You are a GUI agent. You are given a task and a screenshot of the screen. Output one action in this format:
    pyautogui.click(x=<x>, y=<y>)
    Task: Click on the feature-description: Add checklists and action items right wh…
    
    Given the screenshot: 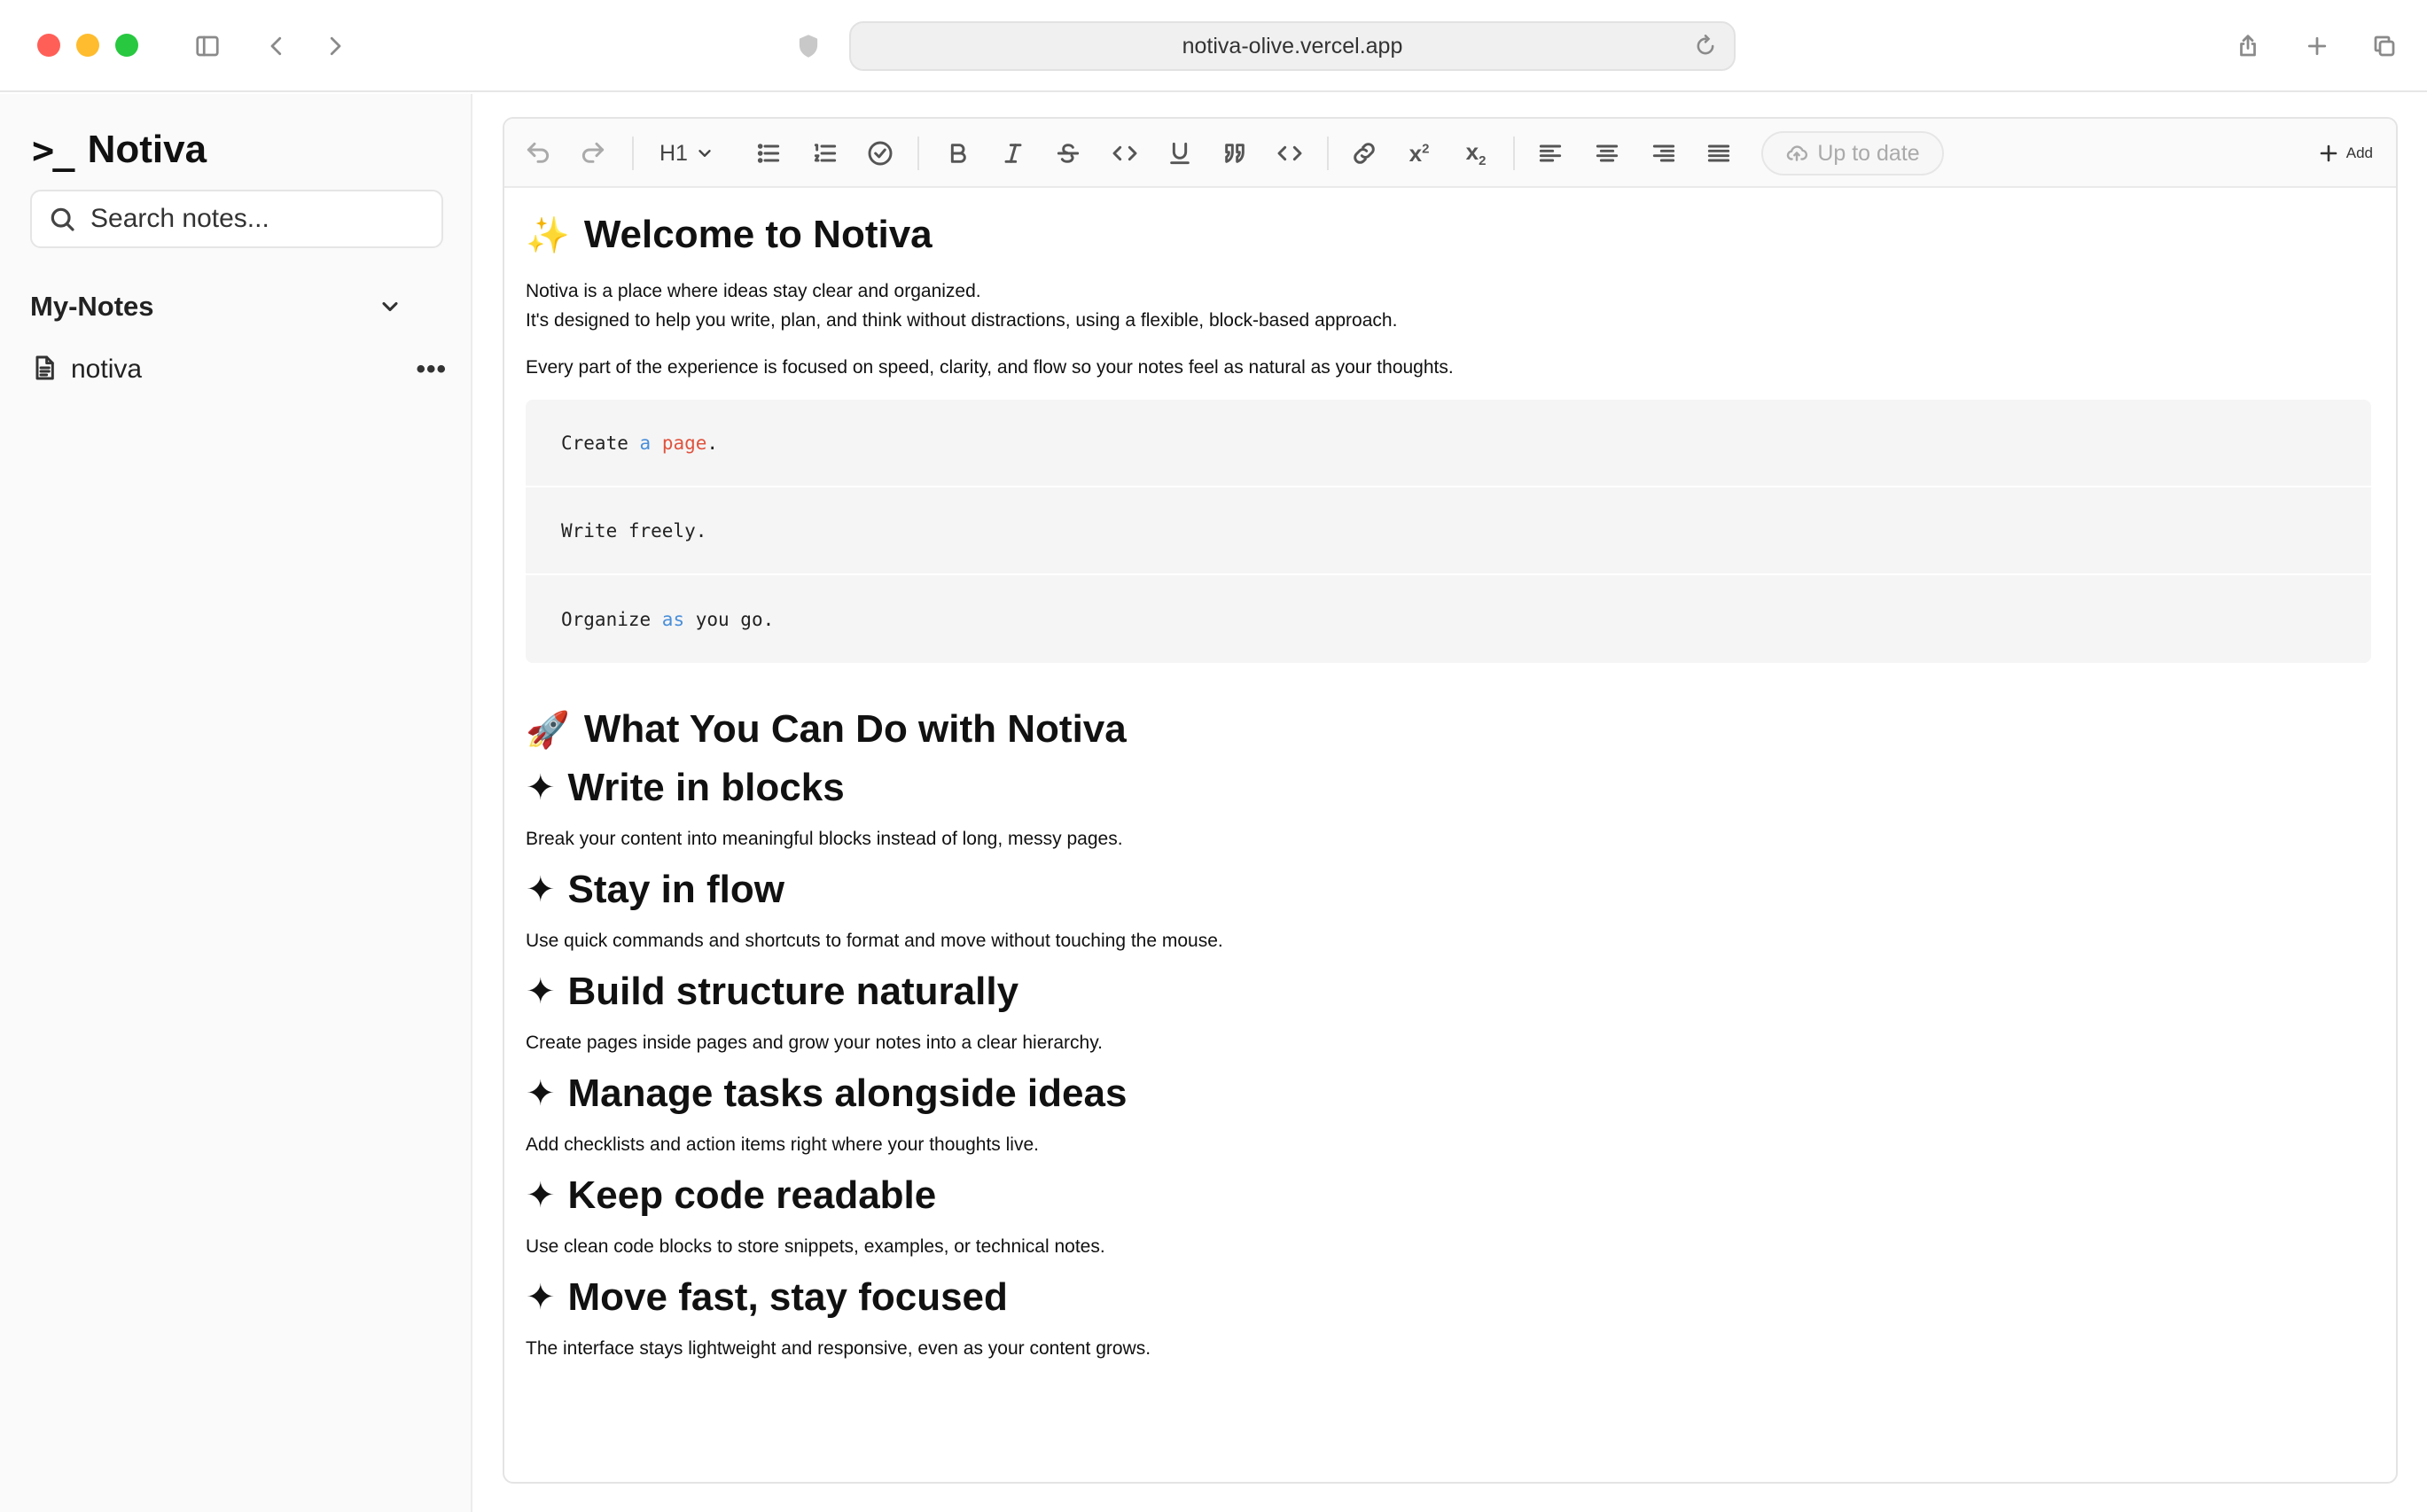 What is the action you would take?
    pyautogui.click(x=1452, y=1145)
    